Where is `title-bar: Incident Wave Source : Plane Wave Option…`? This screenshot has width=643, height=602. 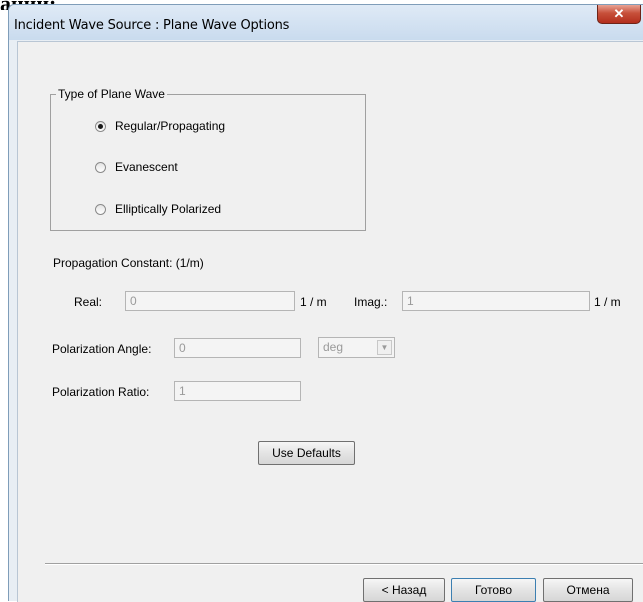 title-bar: Incident Wave Source : Plane Wave Option… is located at coordinates (326, 22).